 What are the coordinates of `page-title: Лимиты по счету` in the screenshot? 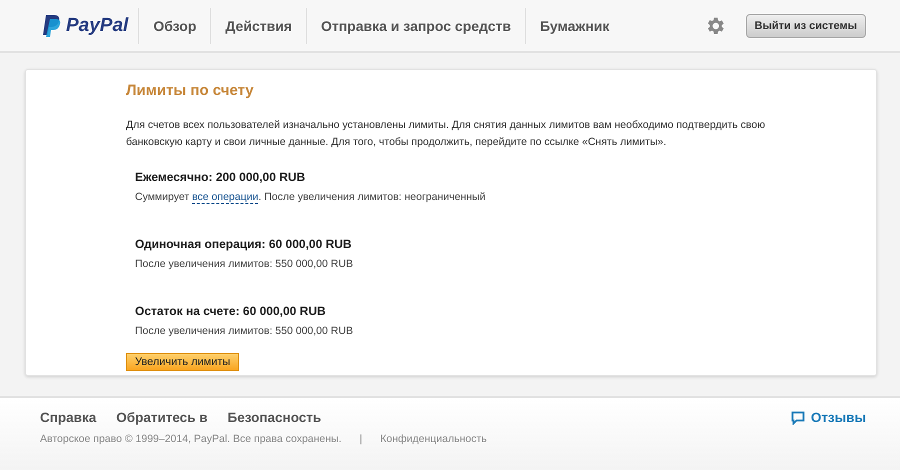 It's located at (190, 90).